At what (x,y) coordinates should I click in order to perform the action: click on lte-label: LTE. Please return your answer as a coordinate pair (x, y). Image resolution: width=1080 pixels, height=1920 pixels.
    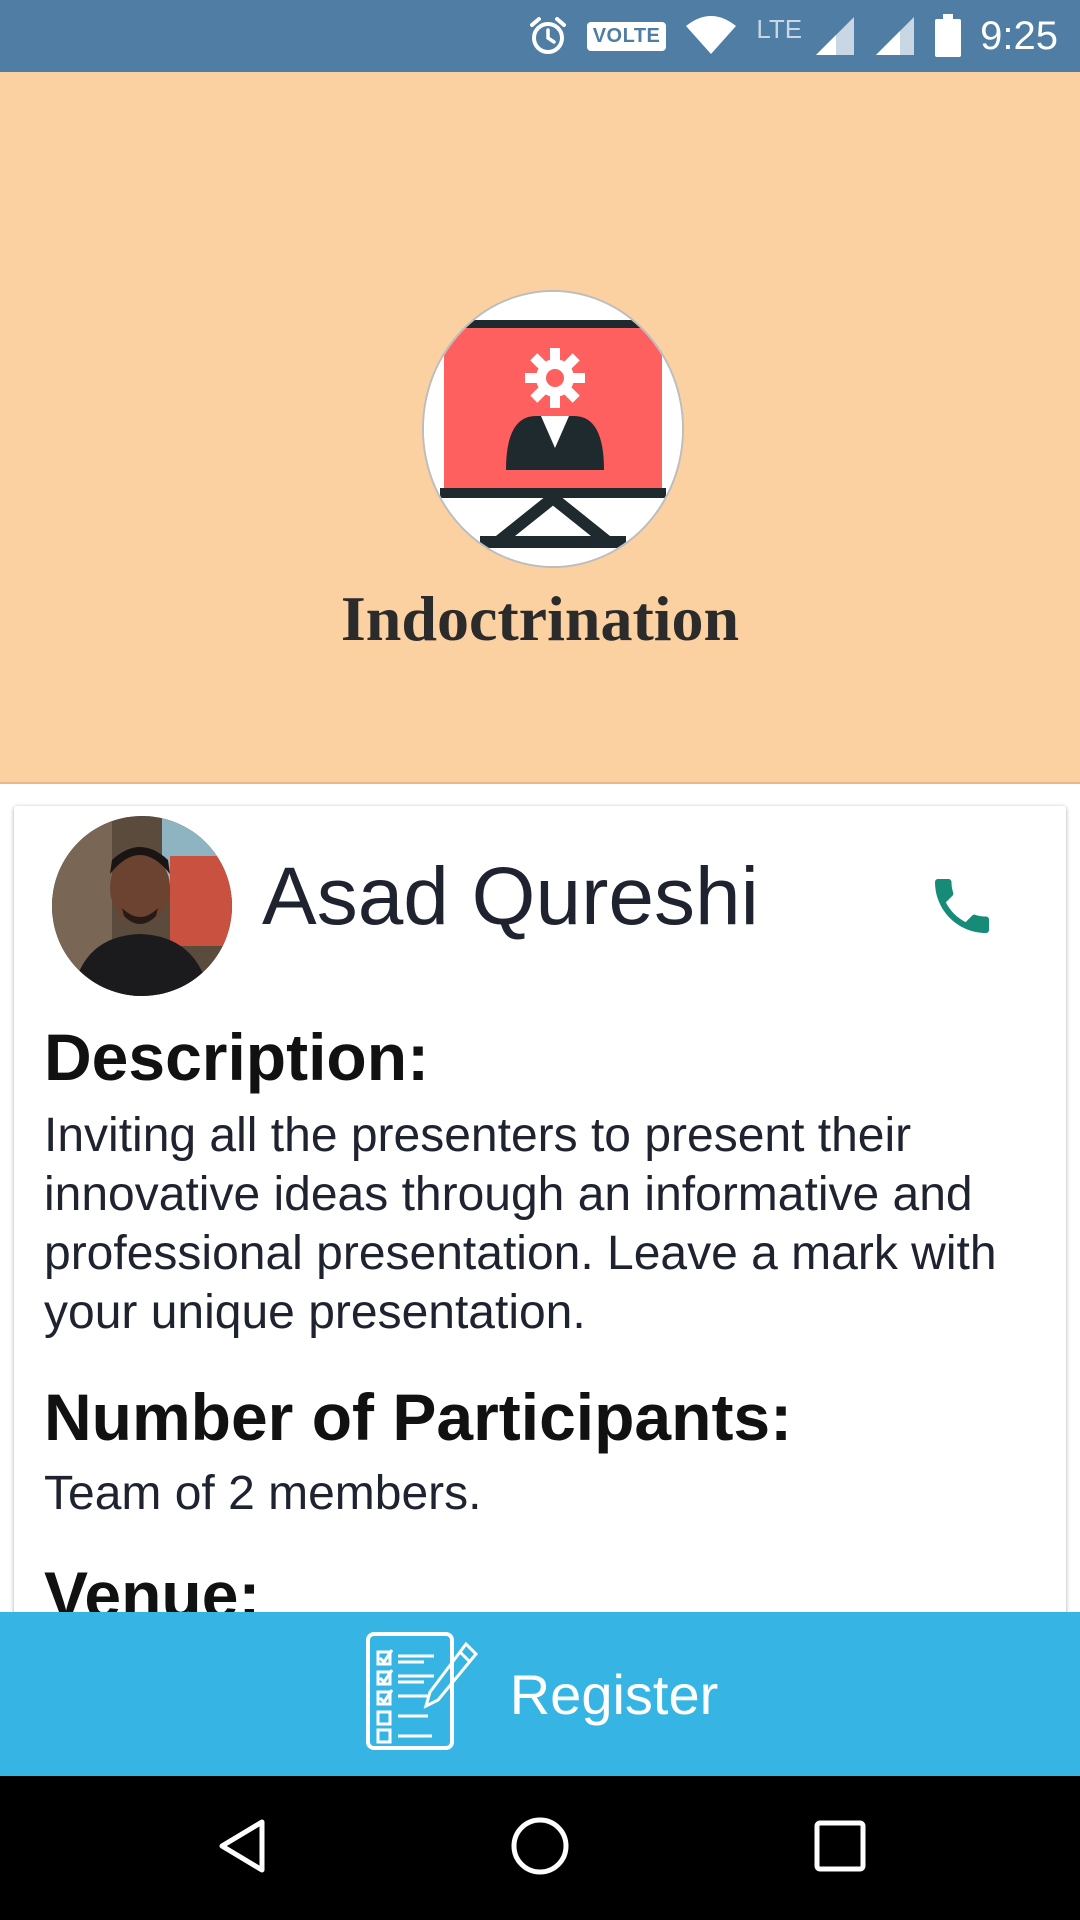
    Looking at the image, I should click on (779, 28).